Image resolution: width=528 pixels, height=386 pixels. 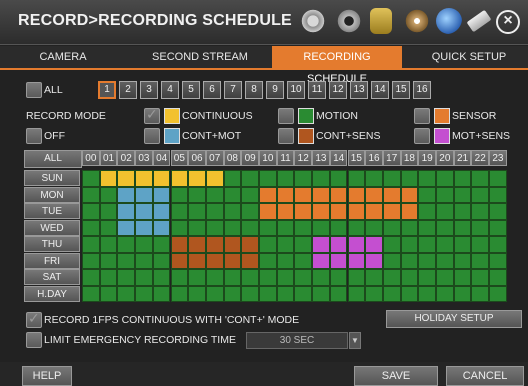 What do you see at coordinates (275, 90) in the screenshot?
I see `camera-button-9: 9` at bounding box center [275, 90].